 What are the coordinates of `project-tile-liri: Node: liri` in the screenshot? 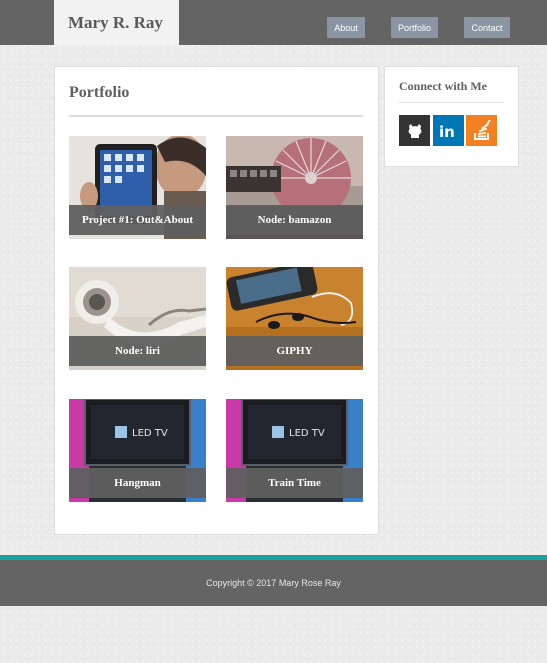 It's located at (137, 318).